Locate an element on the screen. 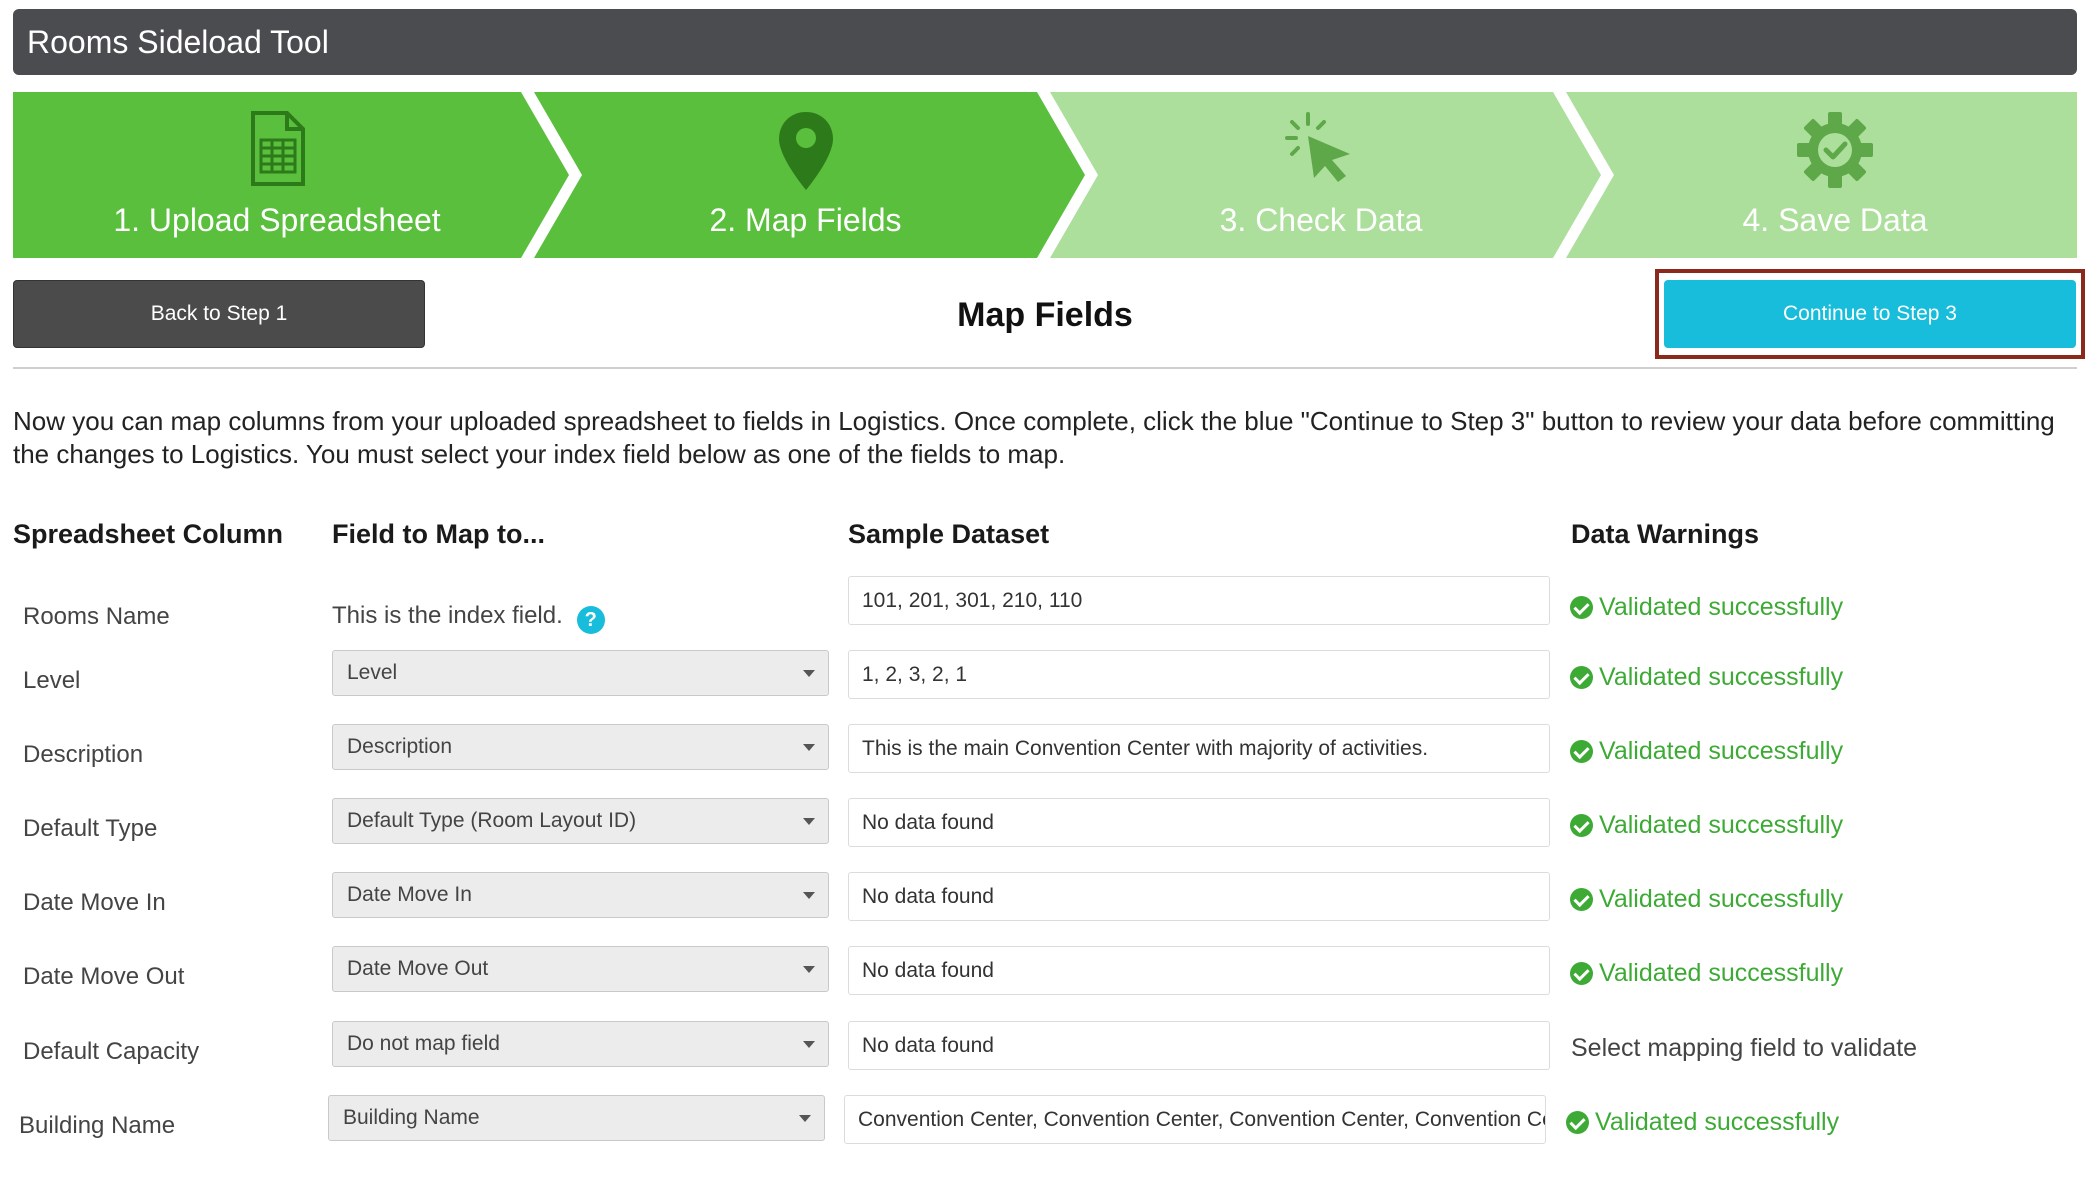  spreadsheet-column-name: Date Move In is located at coordinates (94, 902).